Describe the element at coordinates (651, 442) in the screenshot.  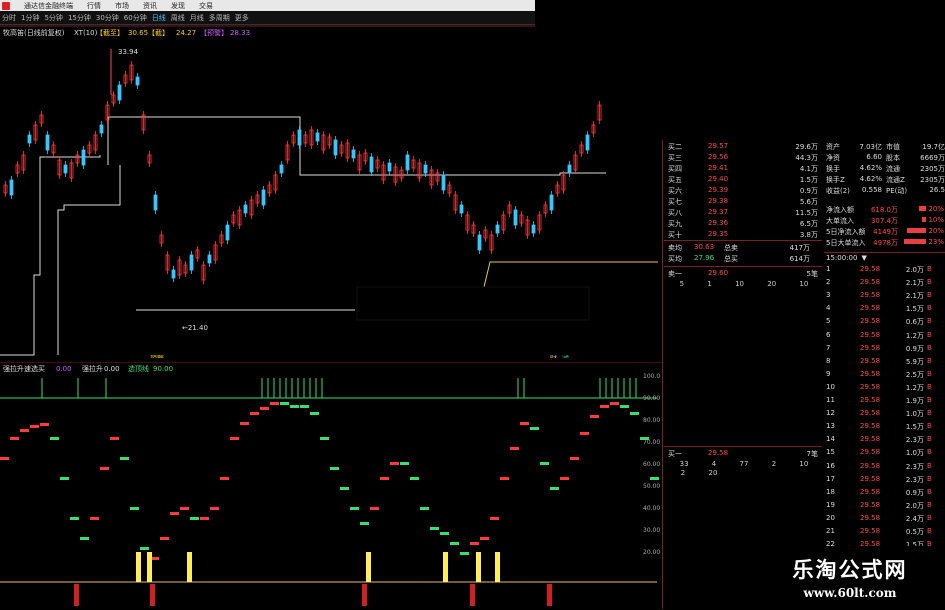
I see `indicator-tick-label: 70.00` at that location.